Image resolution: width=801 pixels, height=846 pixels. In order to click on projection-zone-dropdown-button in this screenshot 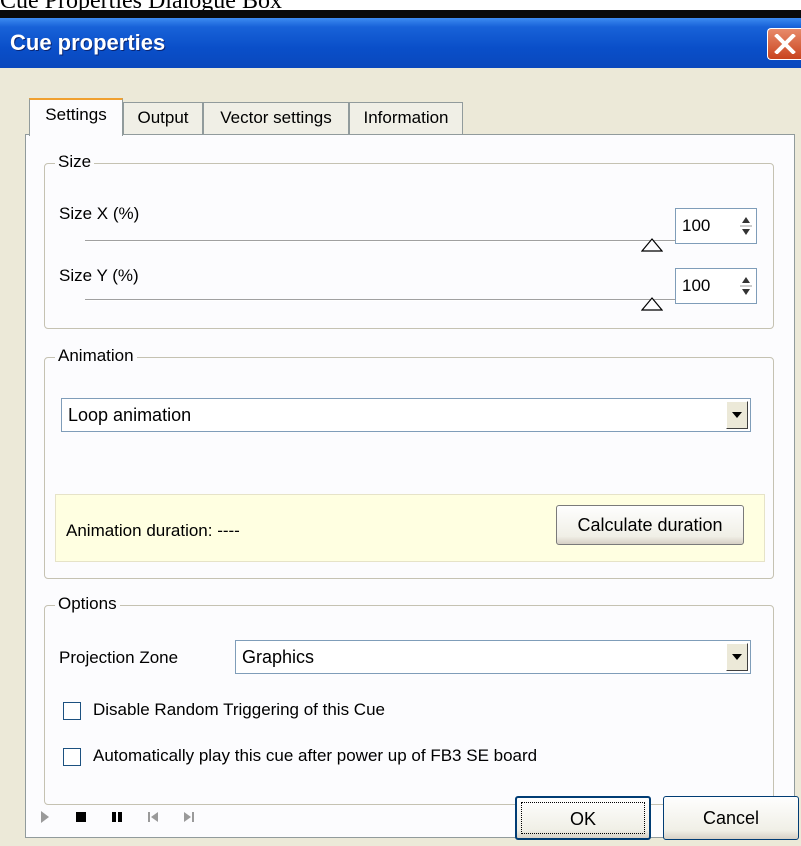, I will do `click(737, 657)`.